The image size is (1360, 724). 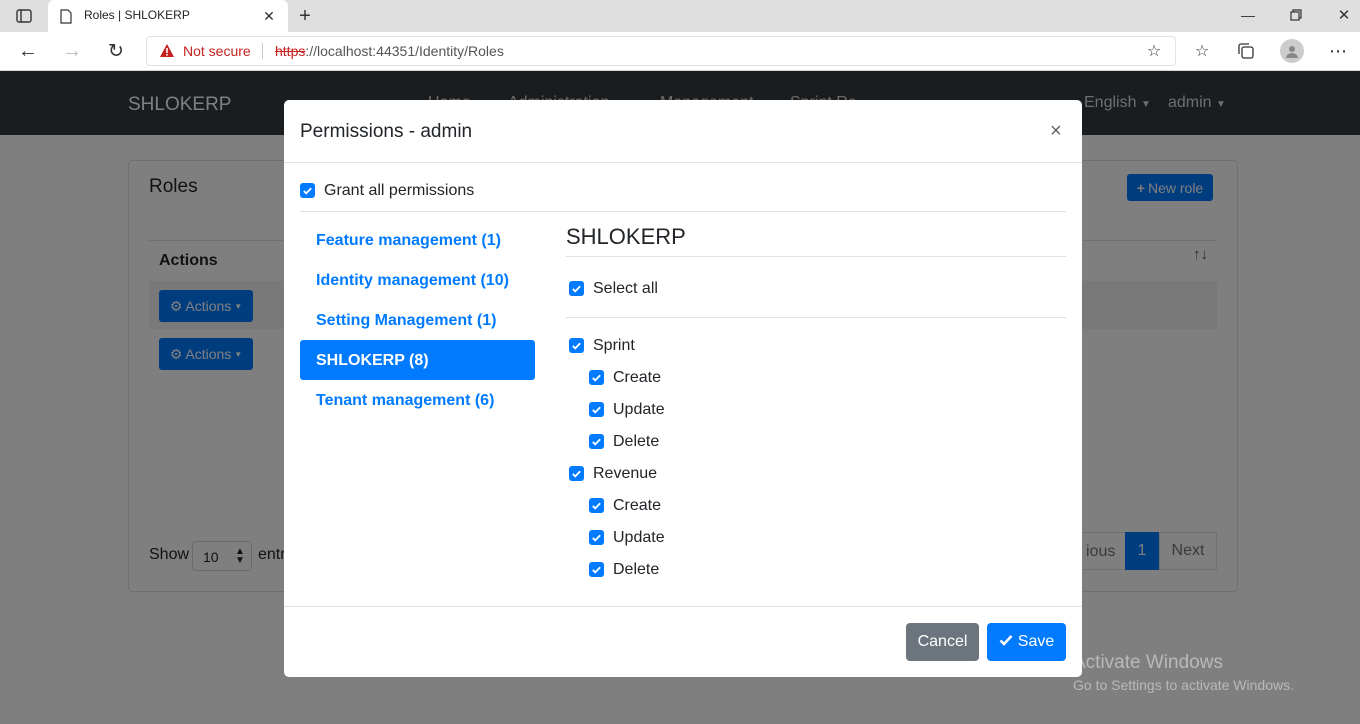 I want to click on warning-icon, so click(x=167, y=53).